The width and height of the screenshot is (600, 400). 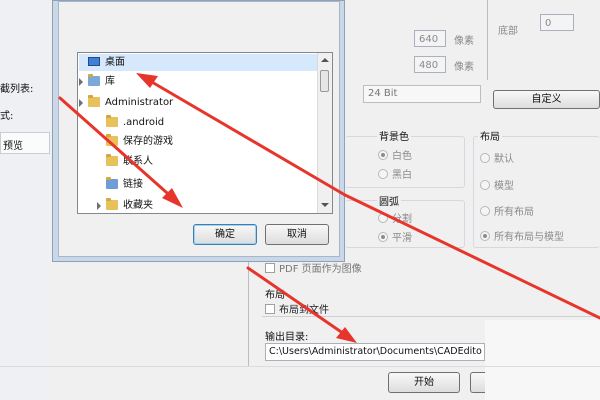 What do you see at coordinates (299, 303) in the screenshot?
I see `arrow-to-output-dir` at bounding box center [299, 303].